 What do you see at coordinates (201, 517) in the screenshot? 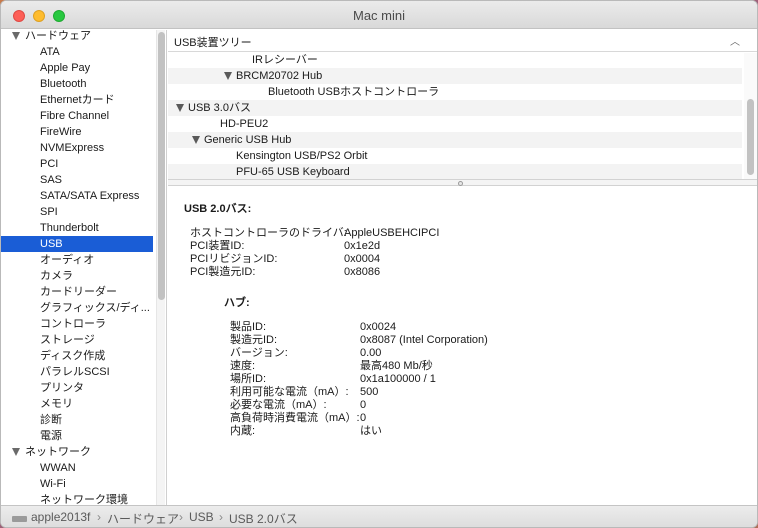
I see `breadcrumb-item: USB` at bounding box center [201, 517].